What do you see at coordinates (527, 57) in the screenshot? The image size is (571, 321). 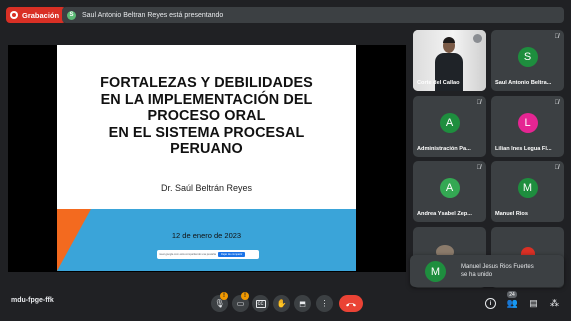 I see `participant-avatar: S` at bounding box center [527, 57].